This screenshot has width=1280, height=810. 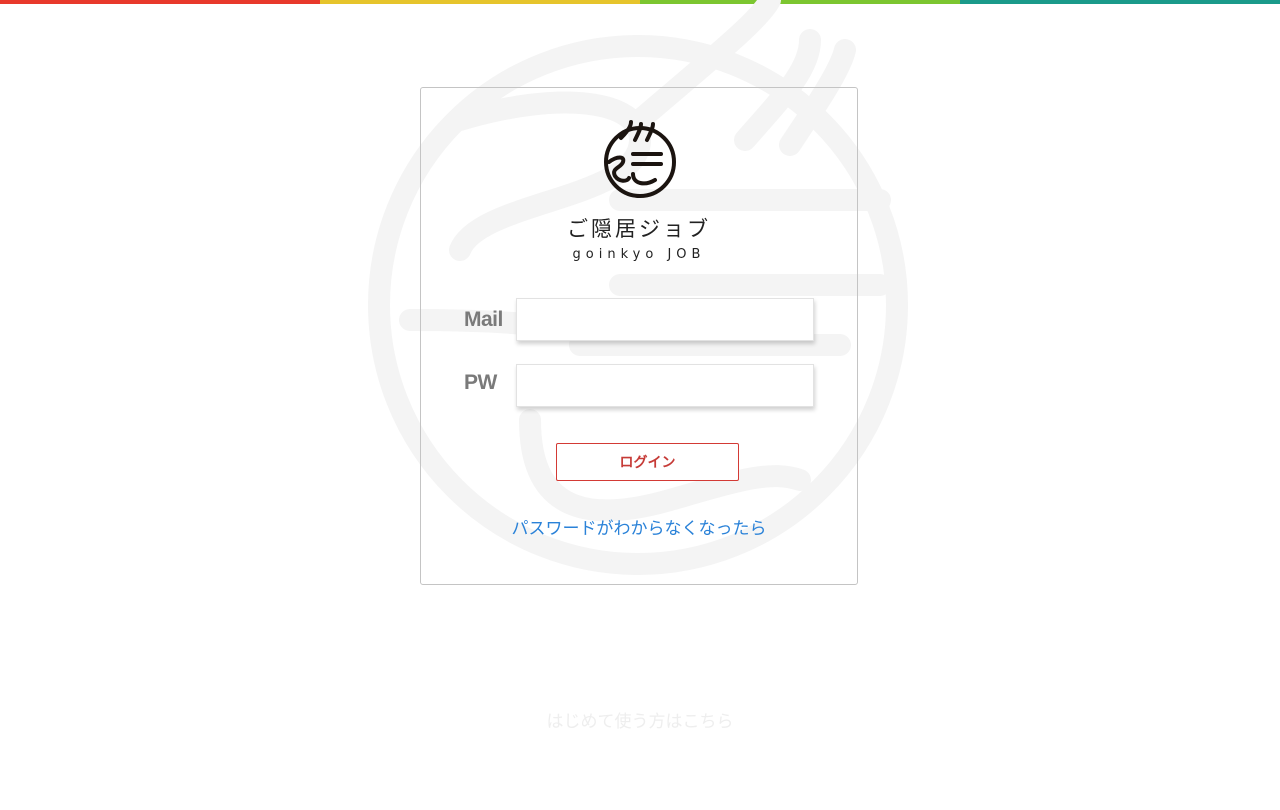 I want to click on top-bar-teal, so click(x=1120, y=2).